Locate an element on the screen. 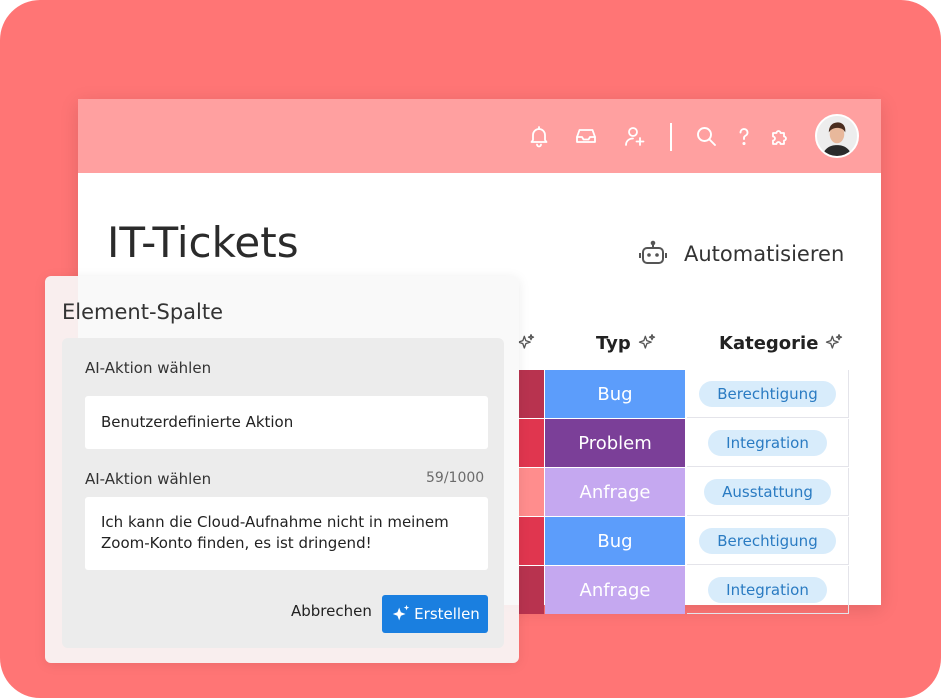 This screenshot has height=698, width=941. column-header-typ: Typ is located at coordinates (626, 343).